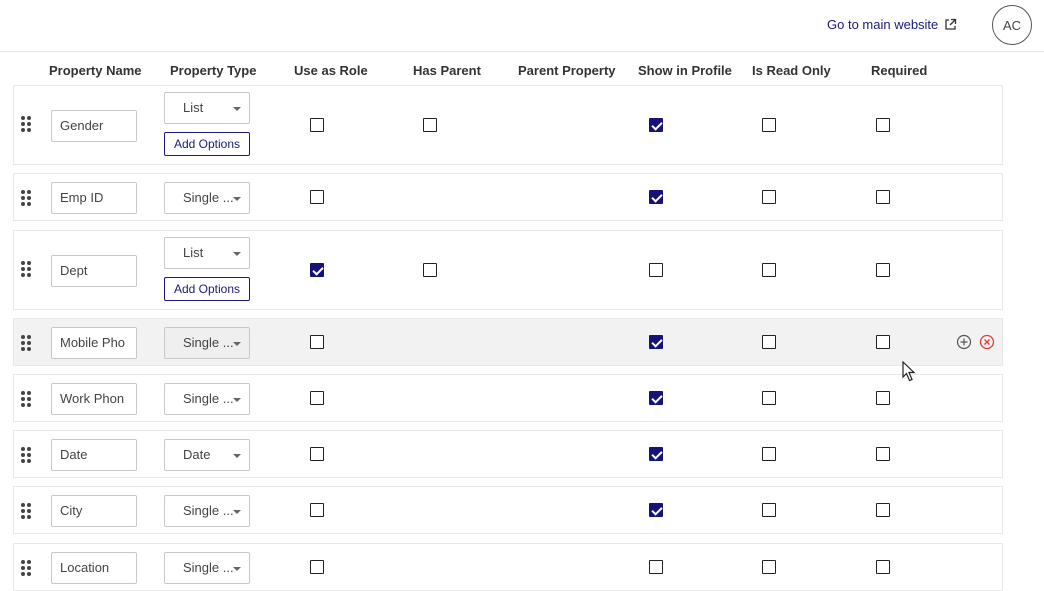  Describe the element at coordinates (508, 270) in the screenshot. I see `table-row: Dept List Add Options` at that location.